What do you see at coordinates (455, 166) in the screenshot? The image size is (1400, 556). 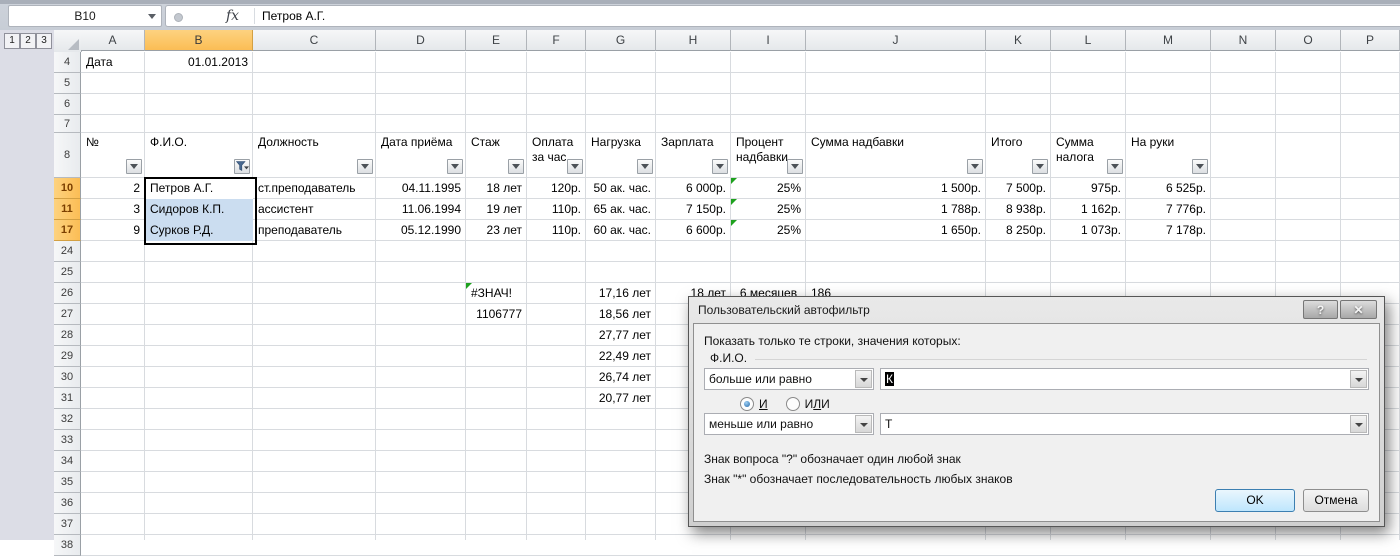 I see `filter-button-D` at bounding box center [455, 166].